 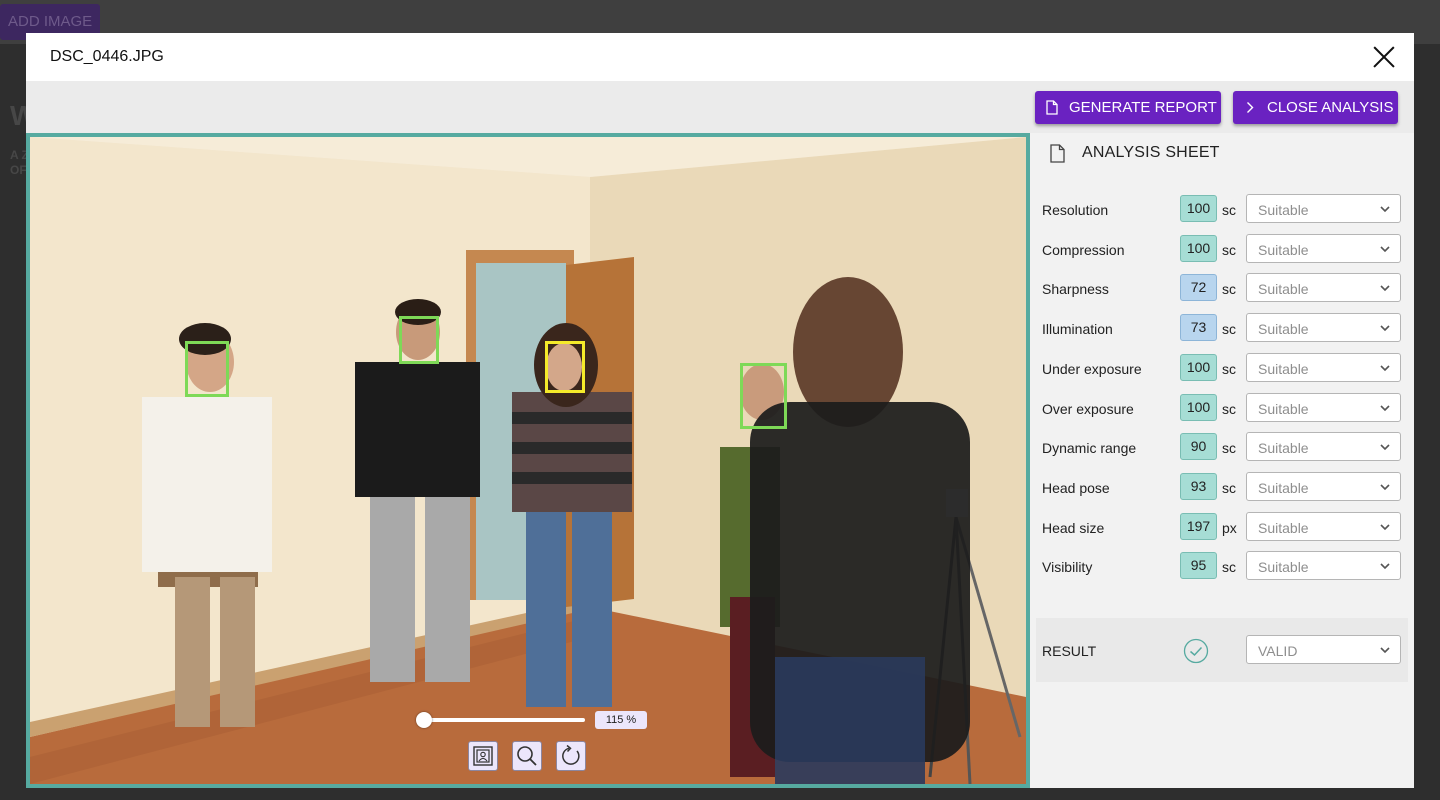 I want to click on metric-label: Over exposure, so click(x=1088, y=409).